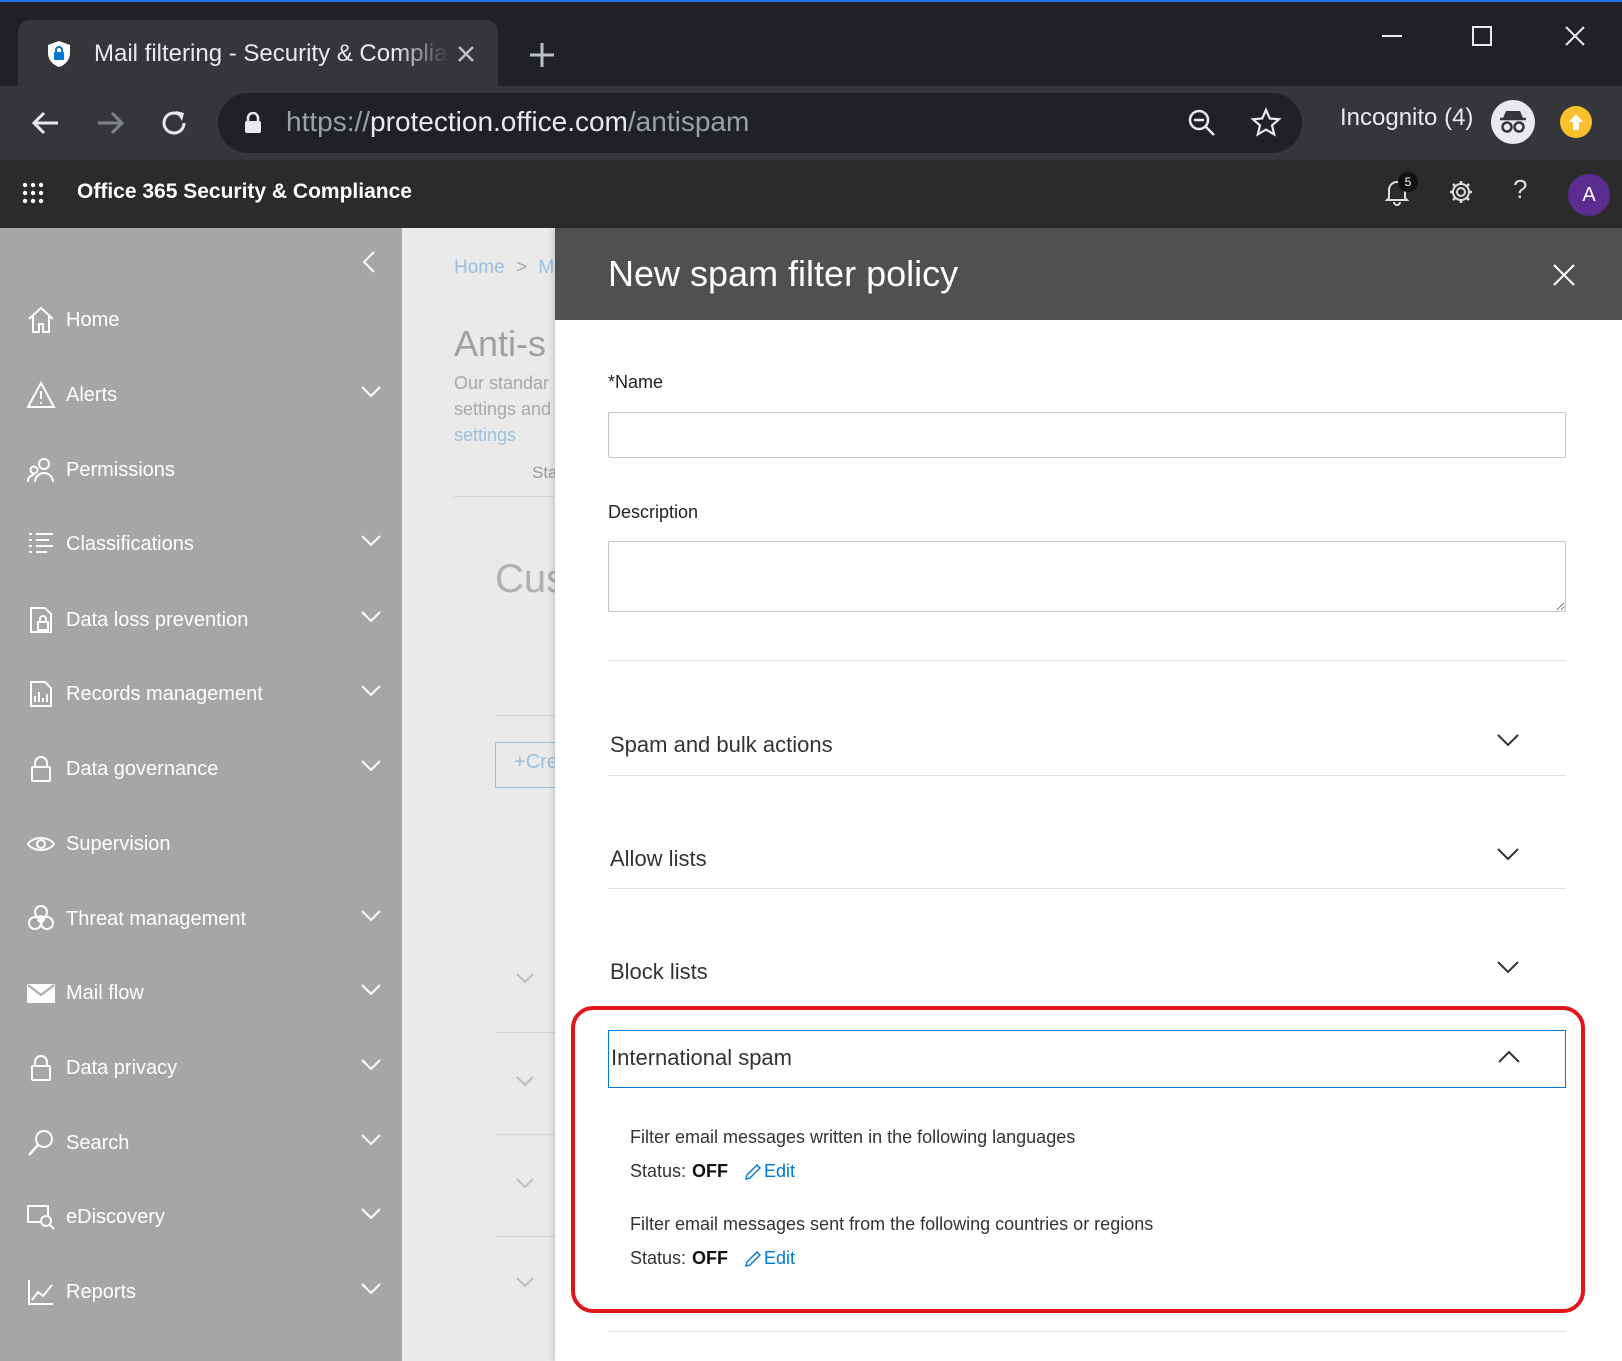 The width and height of the screenshot is (1622, 1361). What do you see at coordinates (1520, 189) in the screenshot?
I see `help-icon: ?` at bounding box center [1520, 189].